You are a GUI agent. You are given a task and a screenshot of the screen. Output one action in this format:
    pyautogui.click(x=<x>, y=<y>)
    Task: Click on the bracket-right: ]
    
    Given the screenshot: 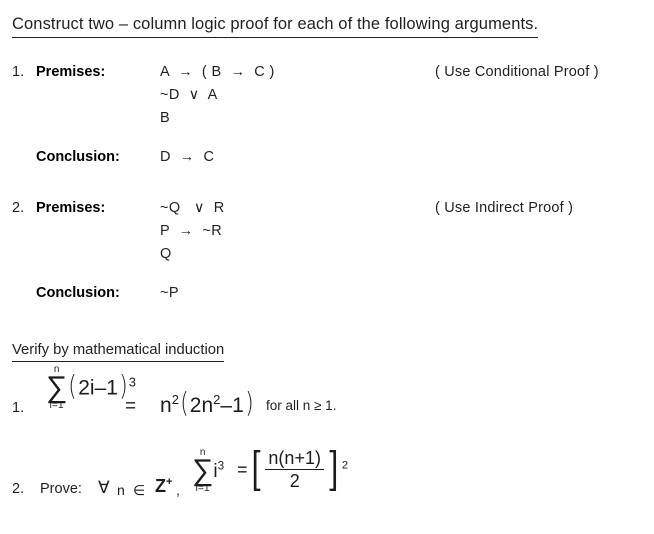 What is the action you would take?
    pyautogui.click(x=333, y=469)
    